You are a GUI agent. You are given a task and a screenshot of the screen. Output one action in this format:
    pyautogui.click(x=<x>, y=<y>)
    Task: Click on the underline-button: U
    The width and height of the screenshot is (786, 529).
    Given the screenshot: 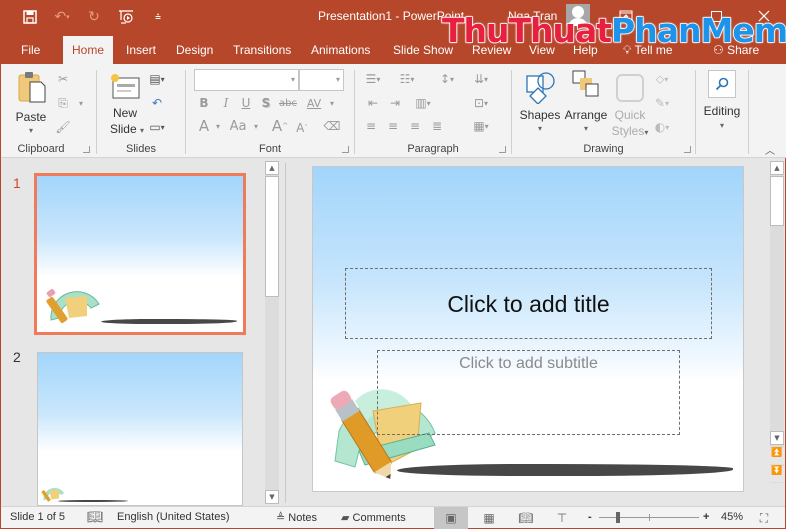 What is the action you would take?
    pyautogui.click(x=246, y=103)
    